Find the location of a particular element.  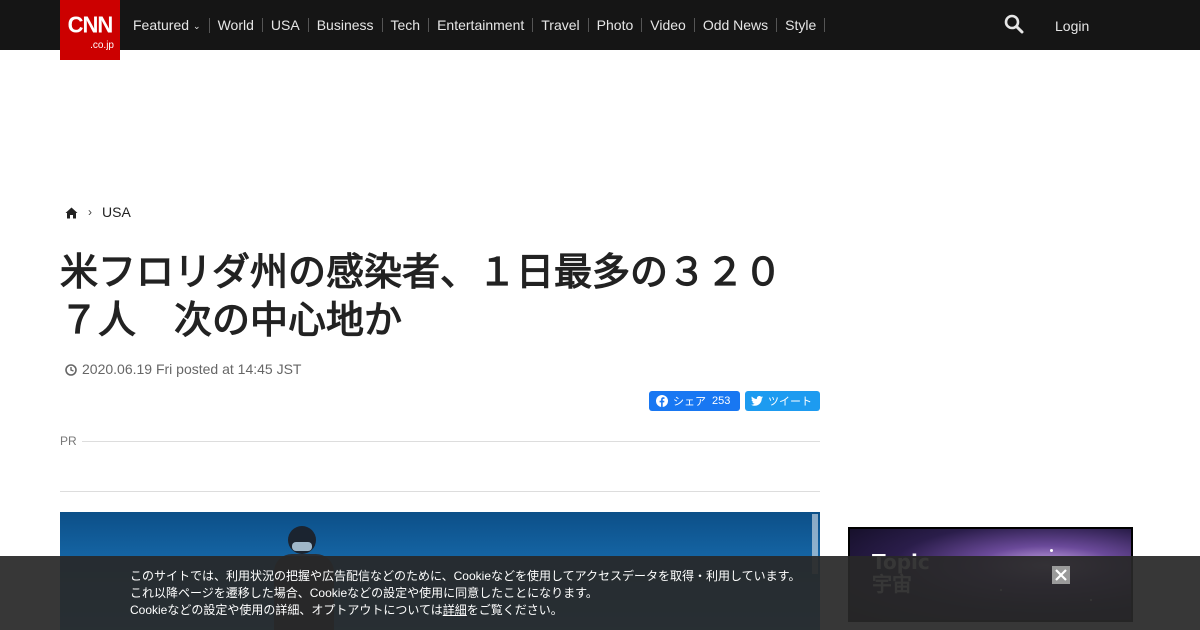

nav-item-tech: Tech is located at coordinates (406, 25).